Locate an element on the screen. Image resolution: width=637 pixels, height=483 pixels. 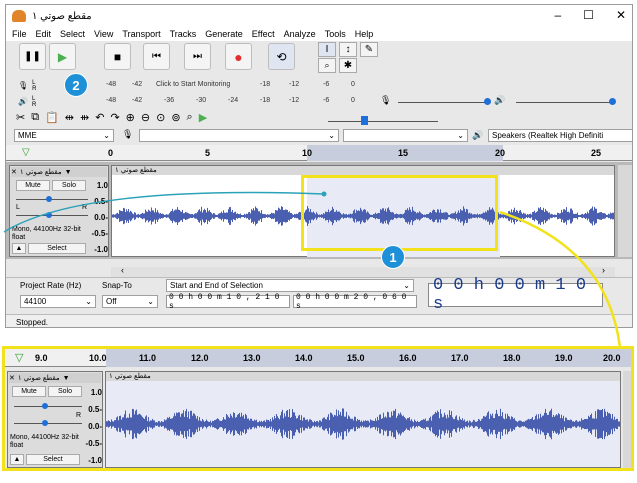
zoomed-axis-0-0: 0.0- is located at coordinates (95, 426).